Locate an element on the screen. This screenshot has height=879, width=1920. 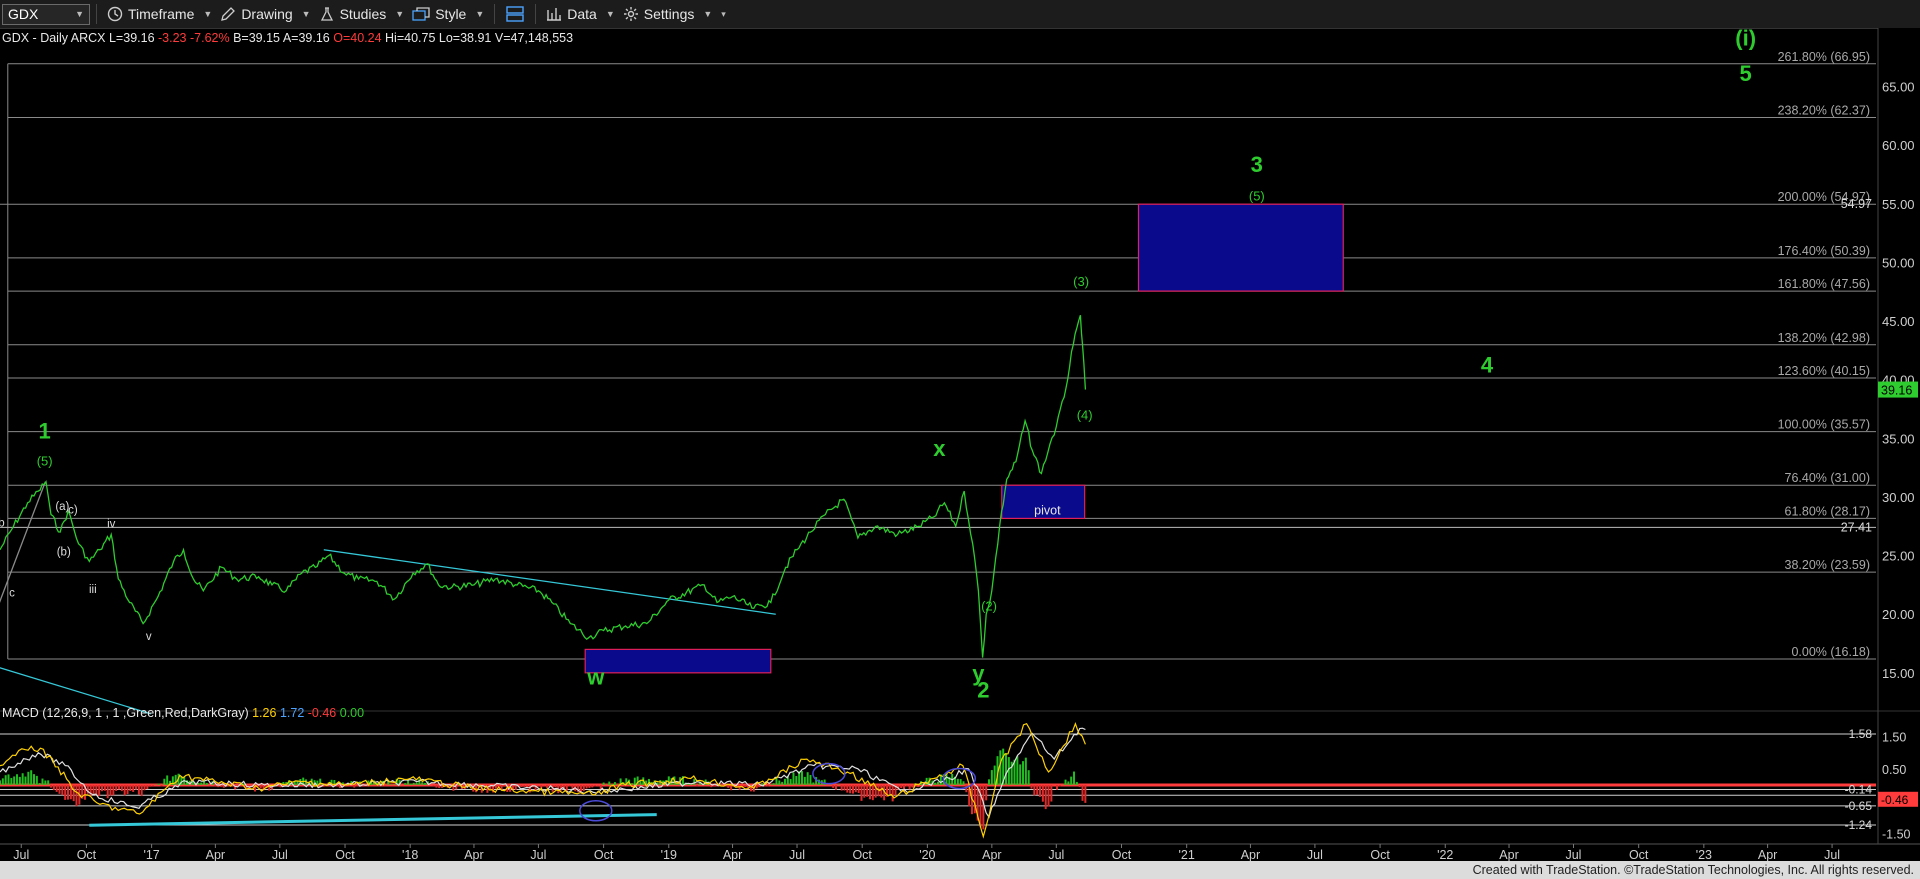
macd-line is located at coordinates (543, 780).